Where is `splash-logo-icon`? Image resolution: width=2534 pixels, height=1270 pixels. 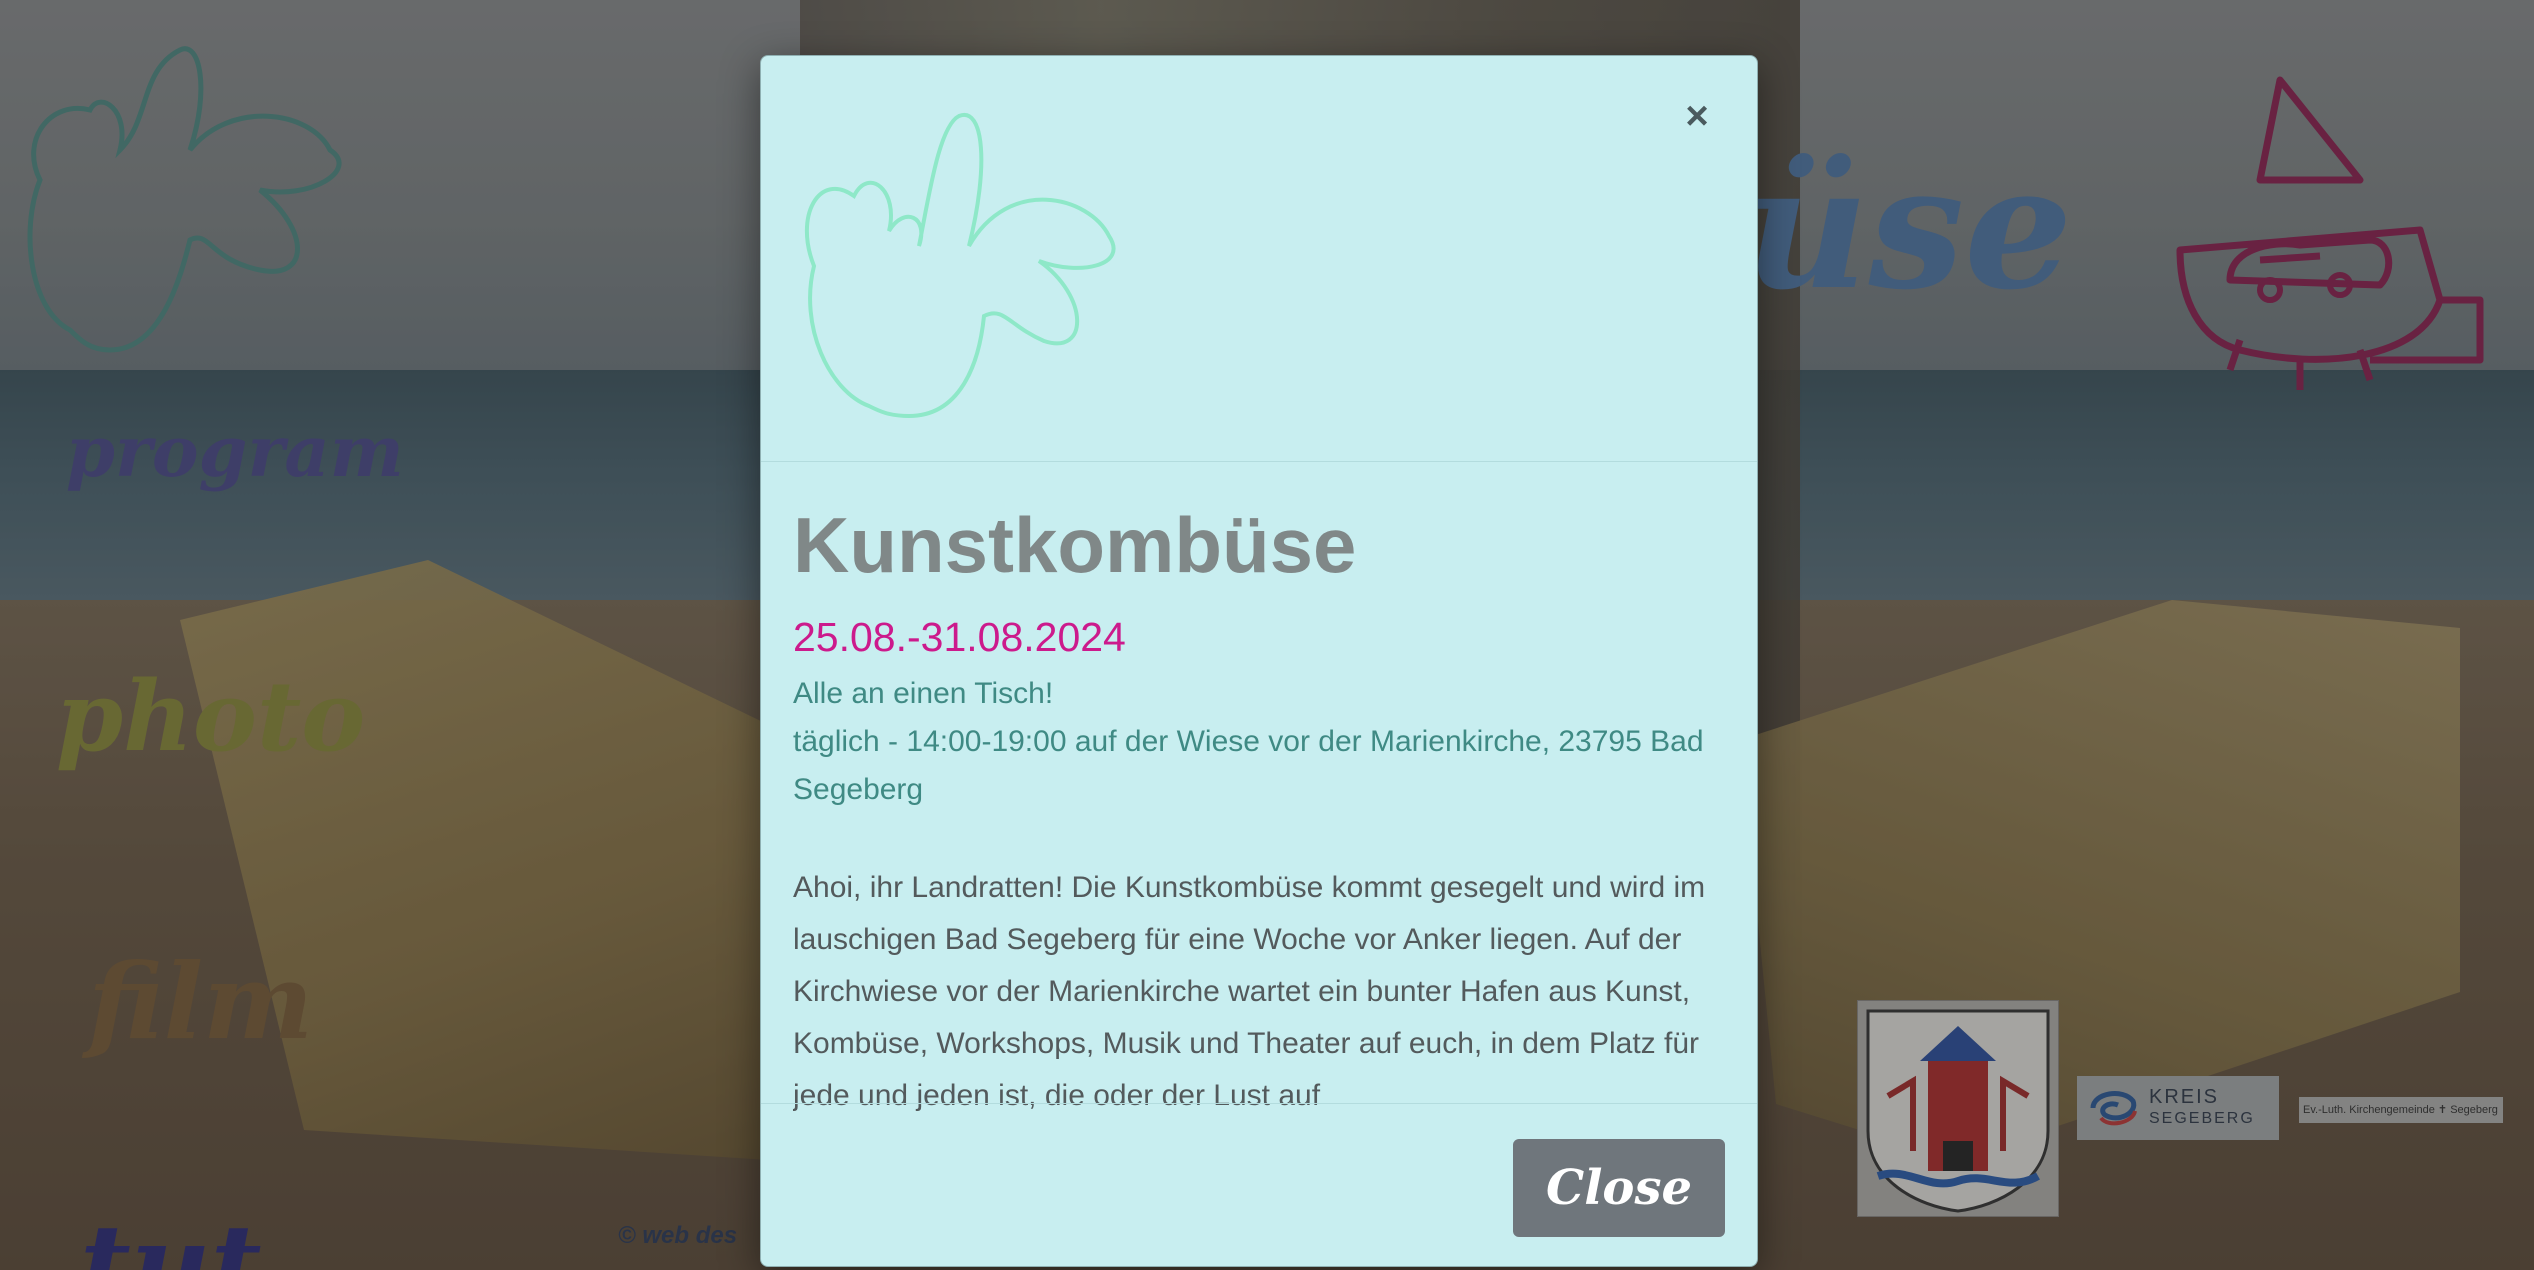
splash-logo-icon is located at coordinates (960, 265).